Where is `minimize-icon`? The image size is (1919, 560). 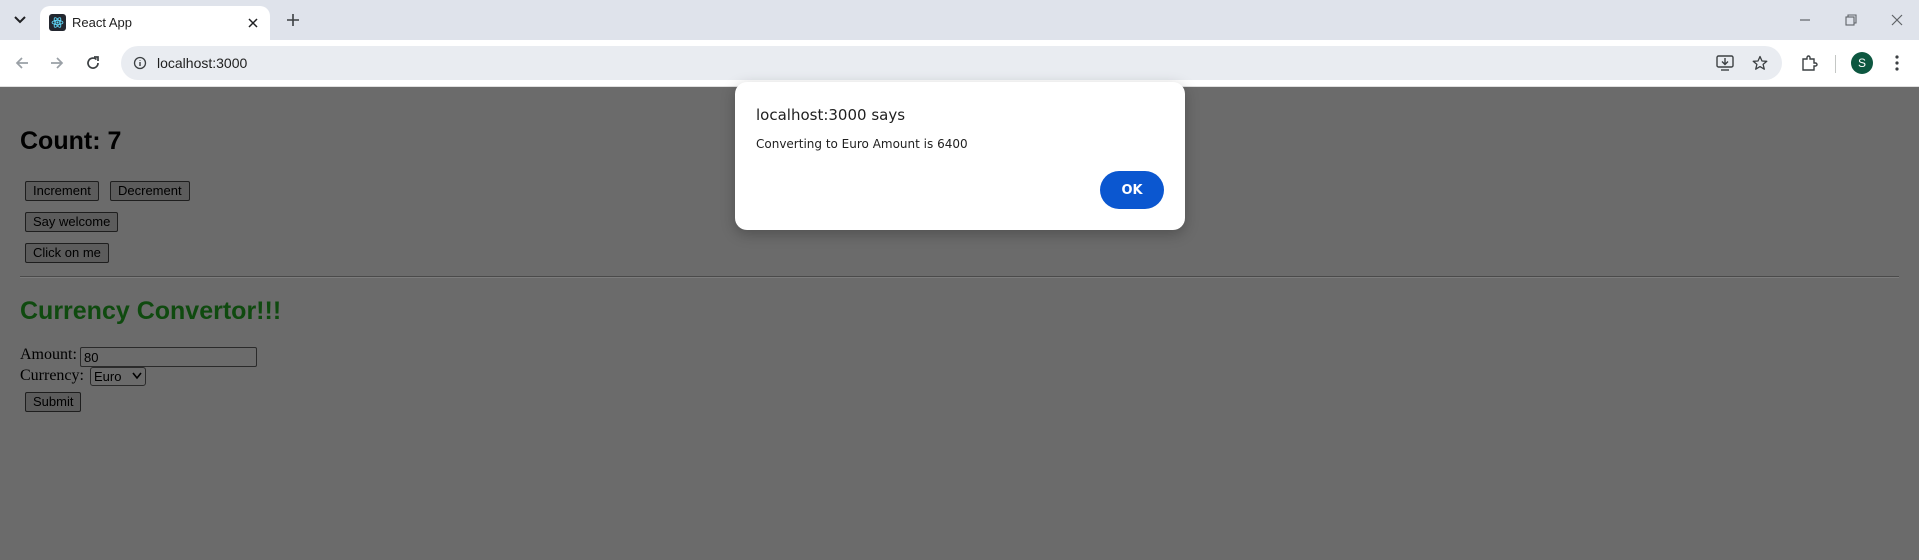
minimize-icon is located at coordinates (1805, 20).